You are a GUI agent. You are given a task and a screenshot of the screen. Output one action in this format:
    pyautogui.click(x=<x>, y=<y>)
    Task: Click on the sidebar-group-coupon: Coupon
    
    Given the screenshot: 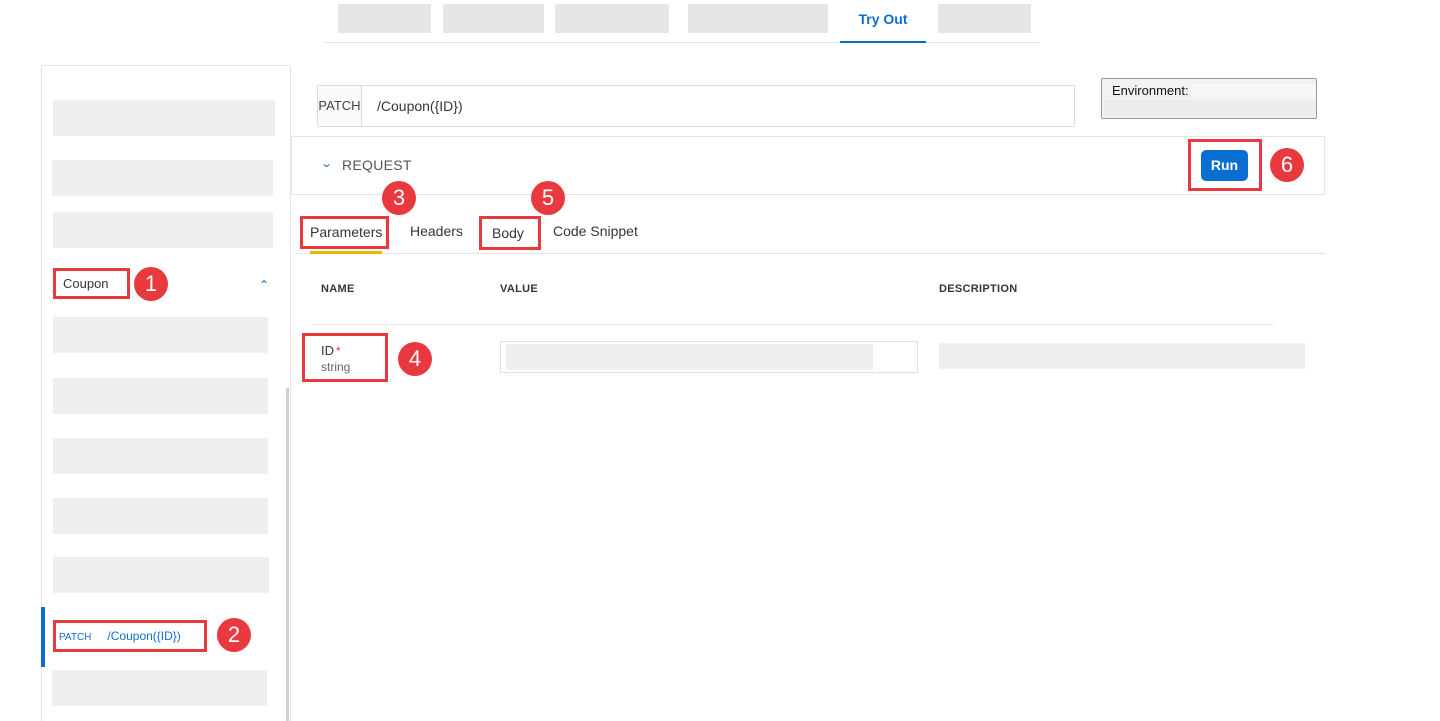 What is the action you would take?
    pyautogui.click(x=91, y=283)
    